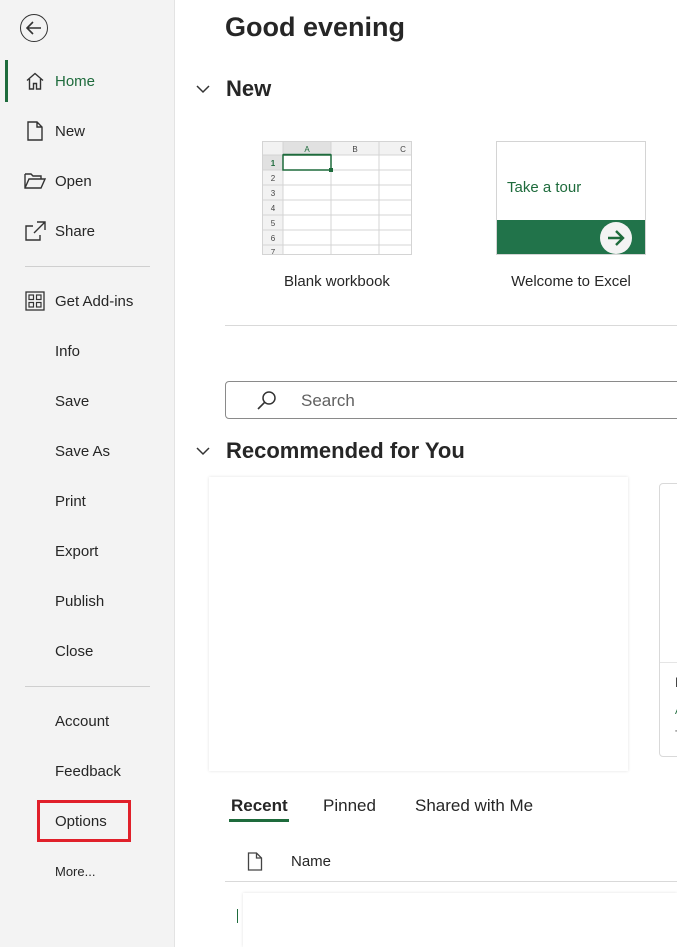  Describe the element at coordinates (75, 81) in the screenshot. I see `sidebar-item-label: Home` at that location.